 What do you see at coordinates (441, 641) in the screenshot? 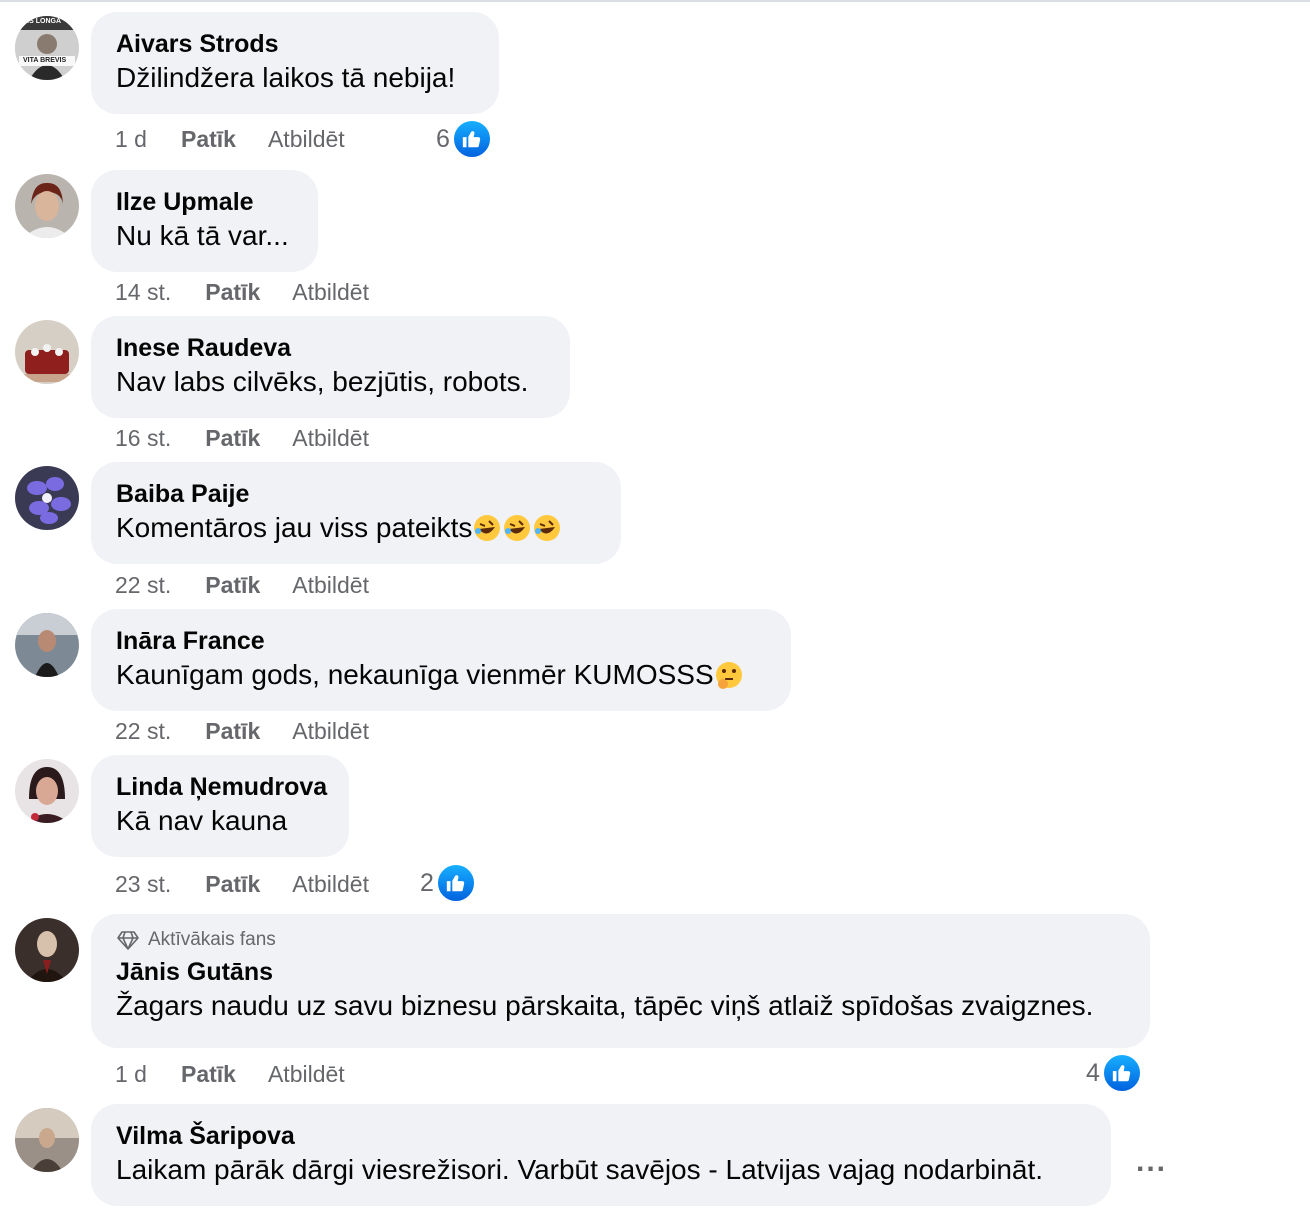
I see `comment-author: Ināra France` at bounding box center [441, 641].